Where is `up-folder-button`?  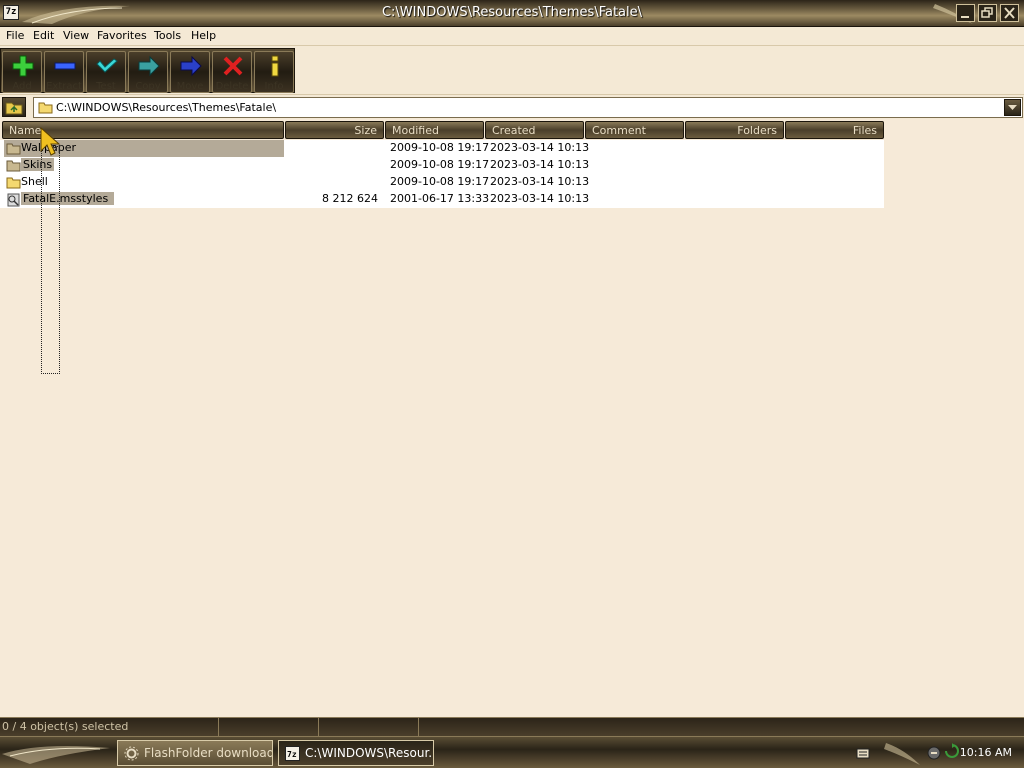
up-folder-button is located at coordinates (14, 107).